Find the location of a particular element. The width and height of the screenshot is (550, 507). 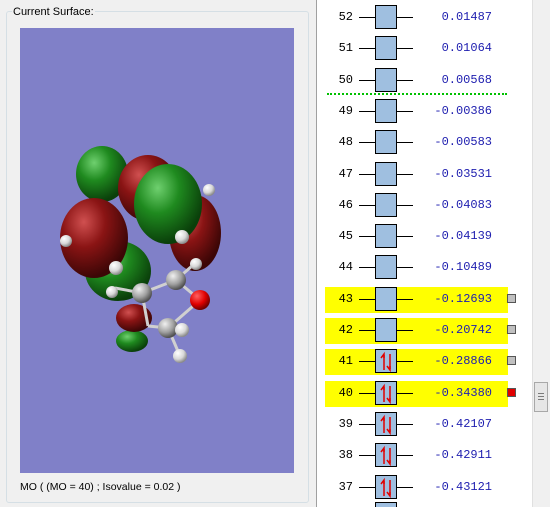

mo-row-39: 39 -0.42107 is located at coordinates (425, 425).